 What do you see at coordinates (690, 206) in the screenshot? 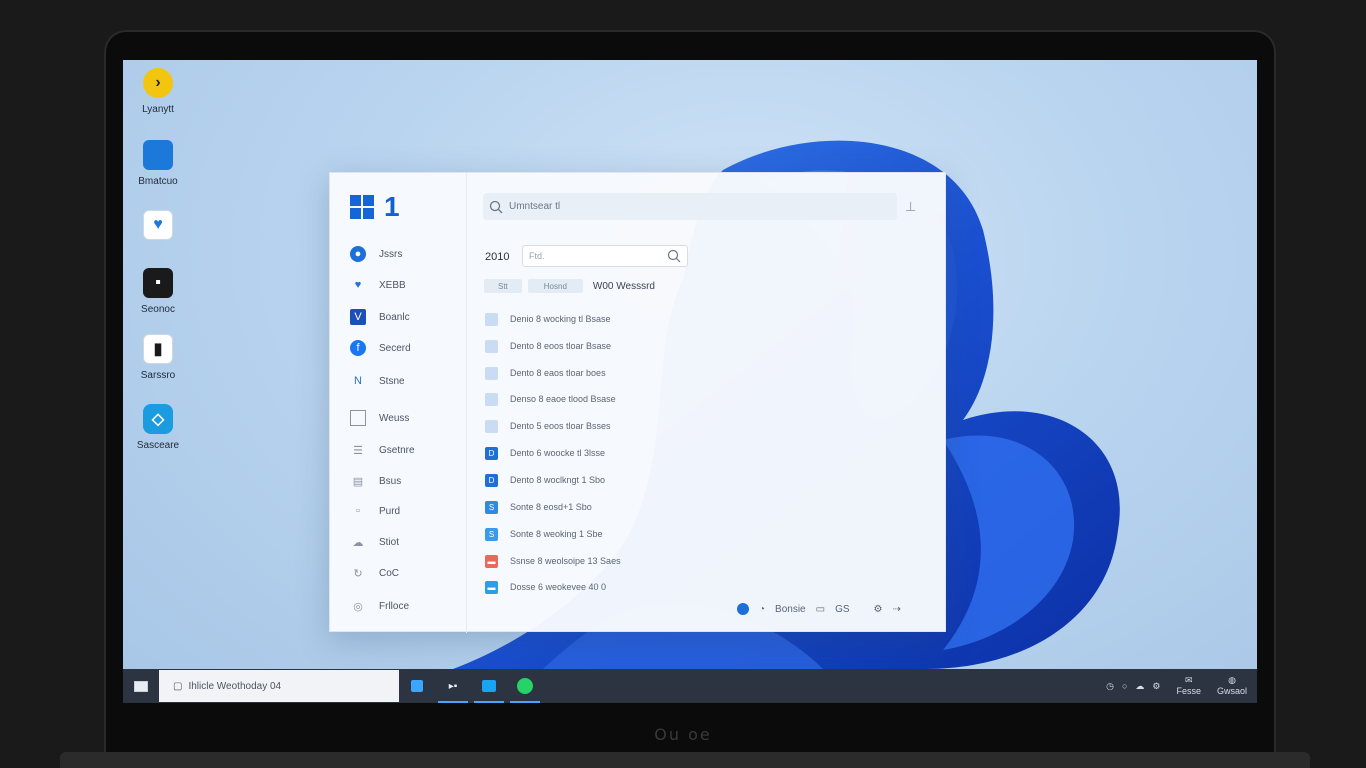
I see `start-search-box: Umntsear tl` at bounding box center [690, 206].